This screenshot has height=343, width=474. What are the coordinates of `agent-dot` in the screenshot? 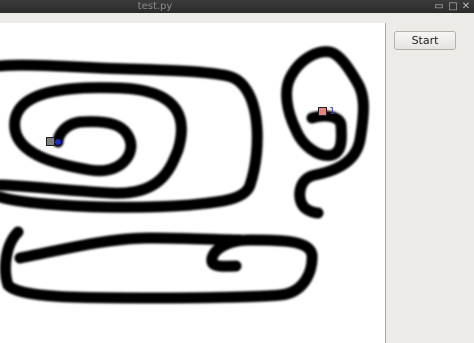 It's located at (58, 142).